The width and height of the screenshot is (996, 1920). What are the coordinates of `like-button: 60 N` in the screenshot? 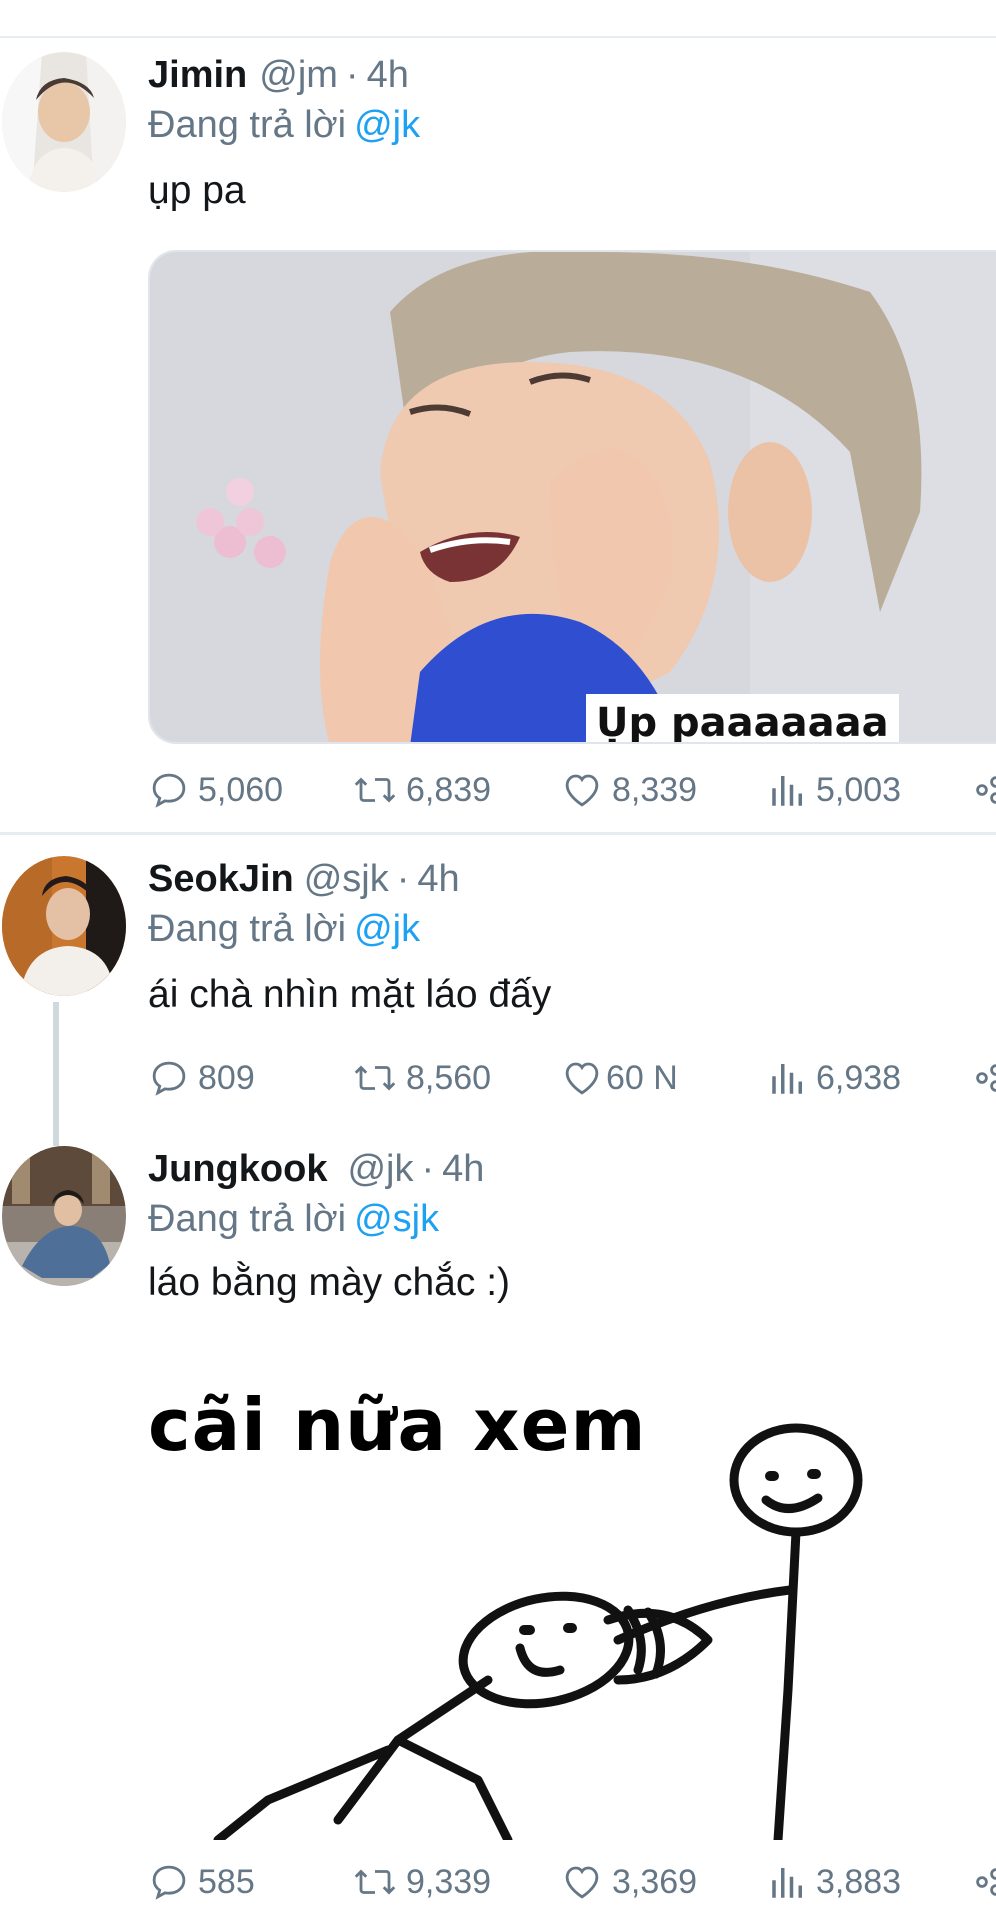 It's located at (619, 1078).